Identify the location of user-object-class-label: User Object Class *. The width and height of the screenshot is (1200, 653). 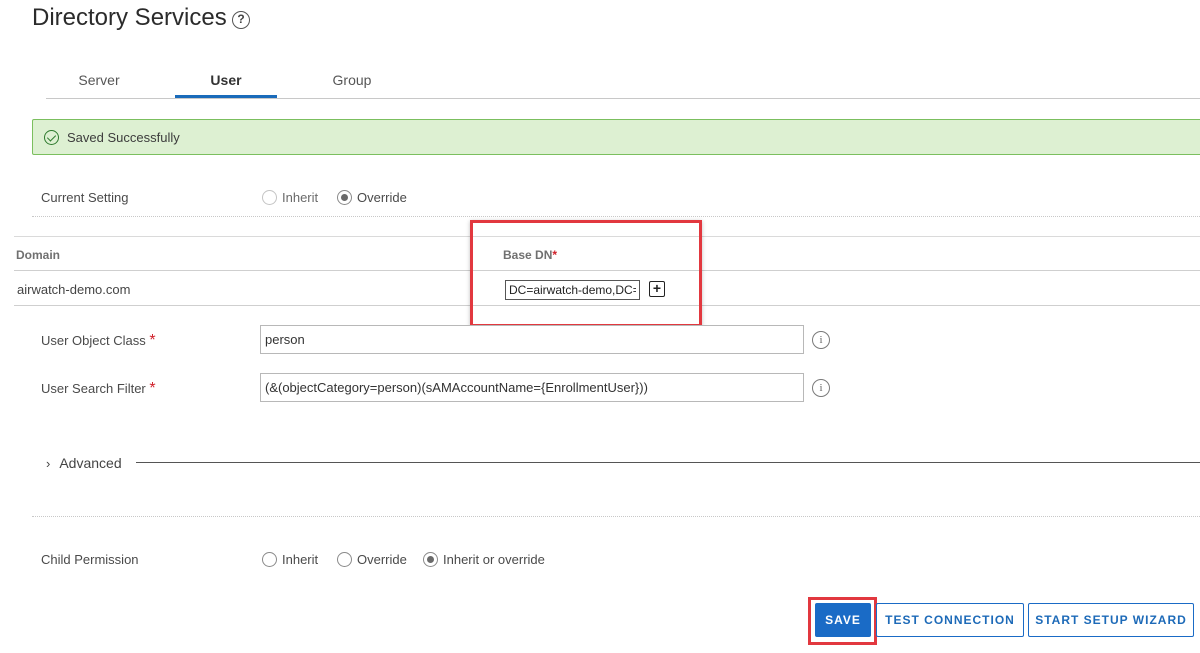
(98, 340).